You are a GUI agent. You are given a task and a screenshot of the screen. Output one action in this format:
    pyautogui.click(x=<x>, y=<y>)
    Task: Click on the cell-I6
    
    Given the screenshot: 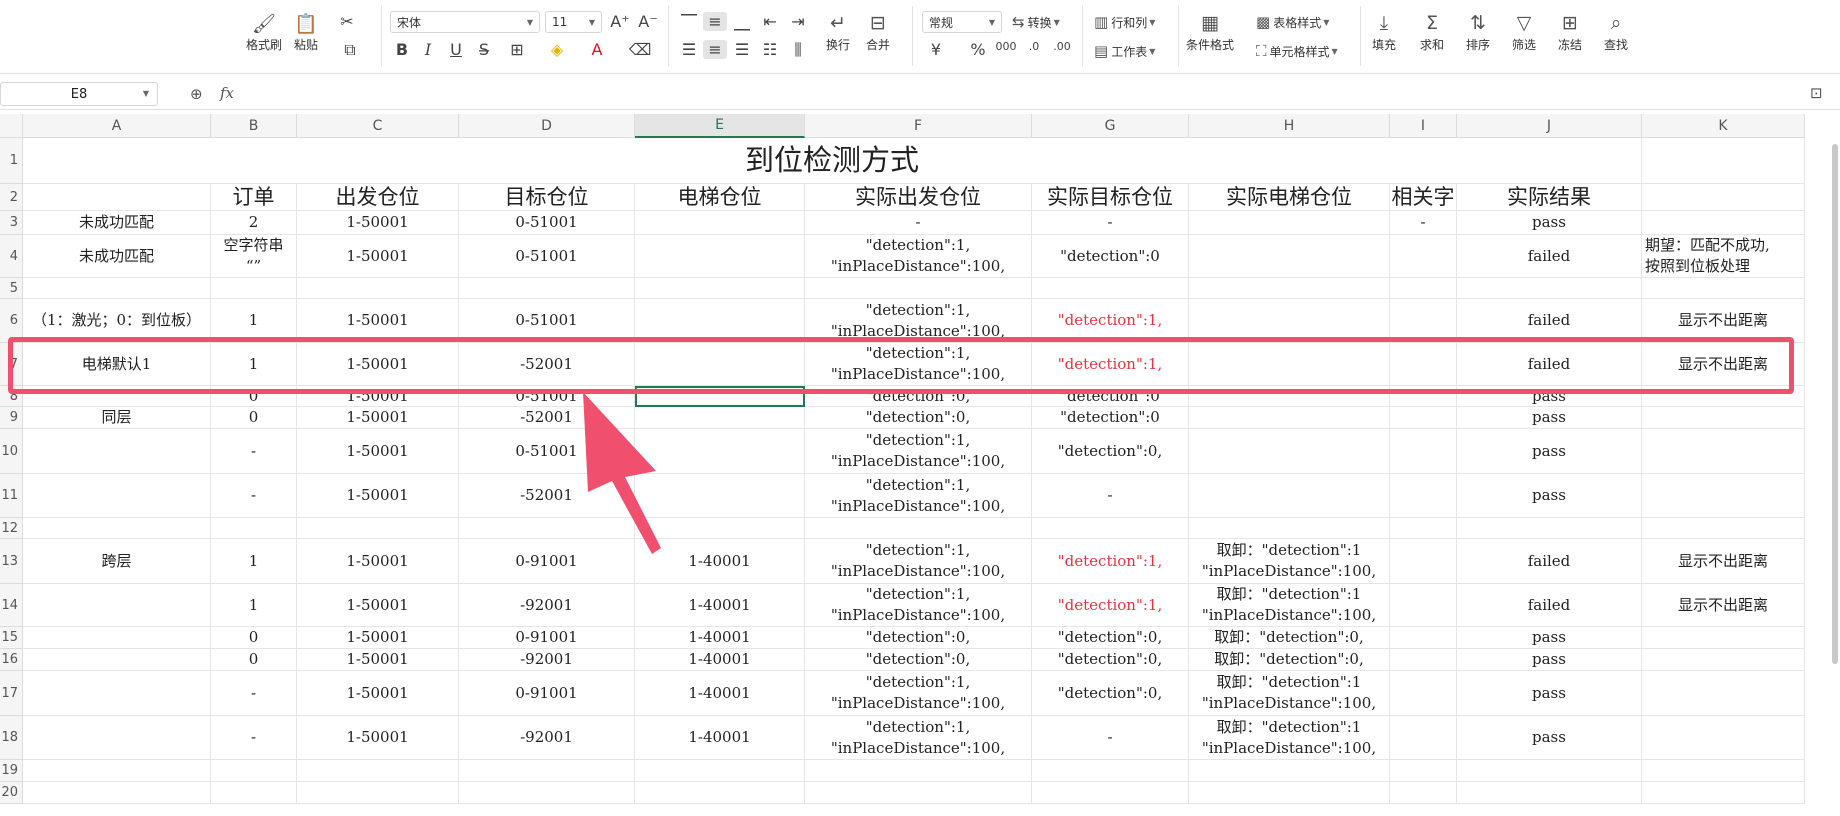 What is the action you would take?
    pyautogui.click(x=1423, y=321)
    